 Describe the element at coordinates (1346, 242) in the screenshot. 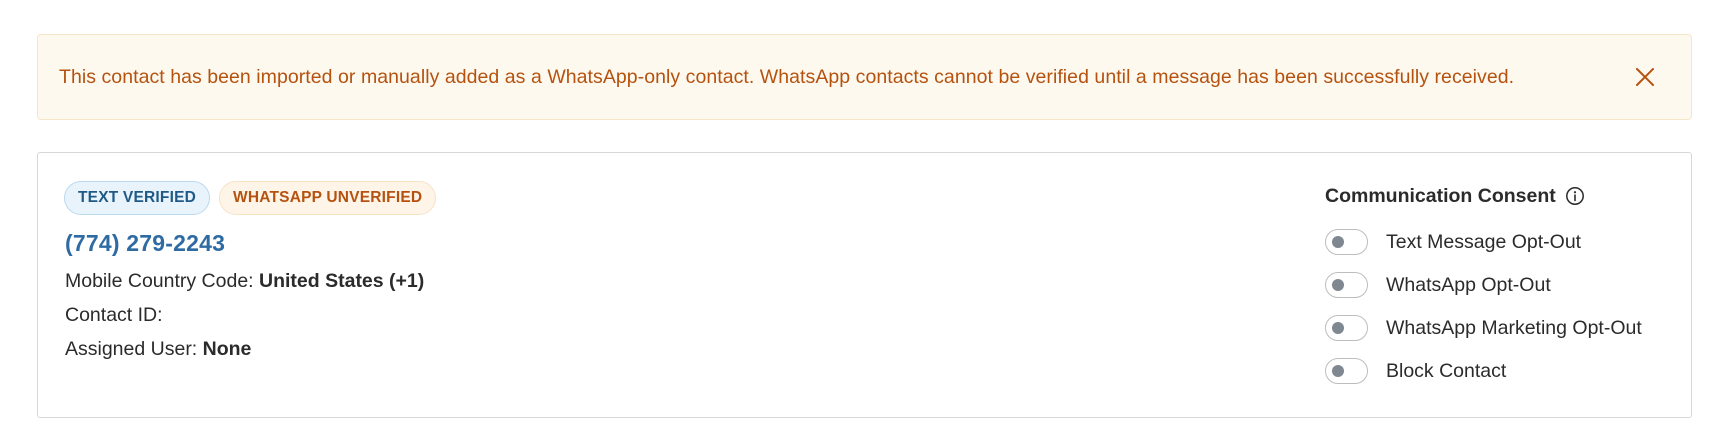

I see `text-message-opt-out-toggle` at that location.